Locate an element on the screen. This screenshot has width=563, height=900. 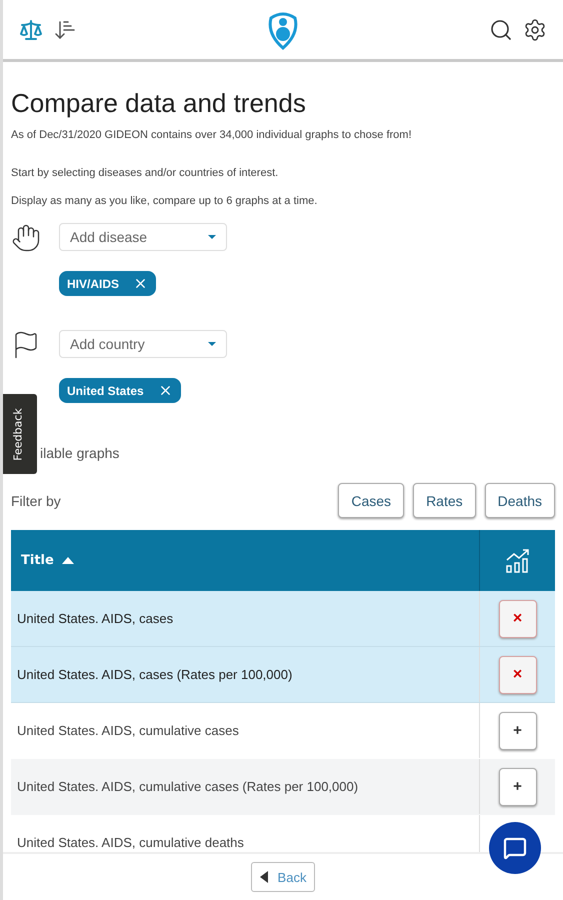
search-icon is located at coordinates (501, 30).